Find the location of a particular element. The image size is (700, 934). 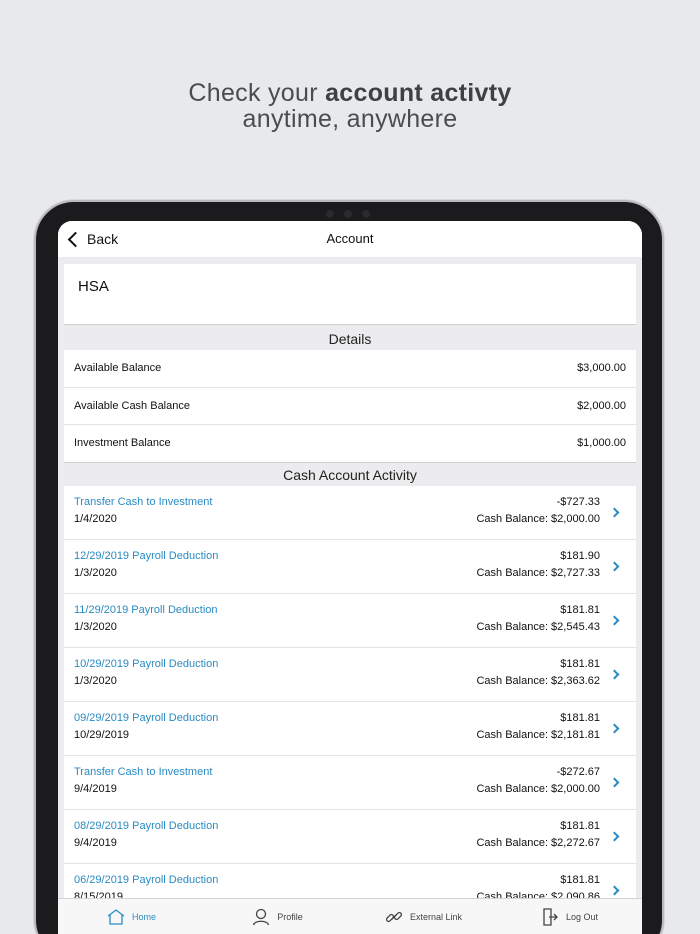

logout-icon is located at coordinates (550, 916).